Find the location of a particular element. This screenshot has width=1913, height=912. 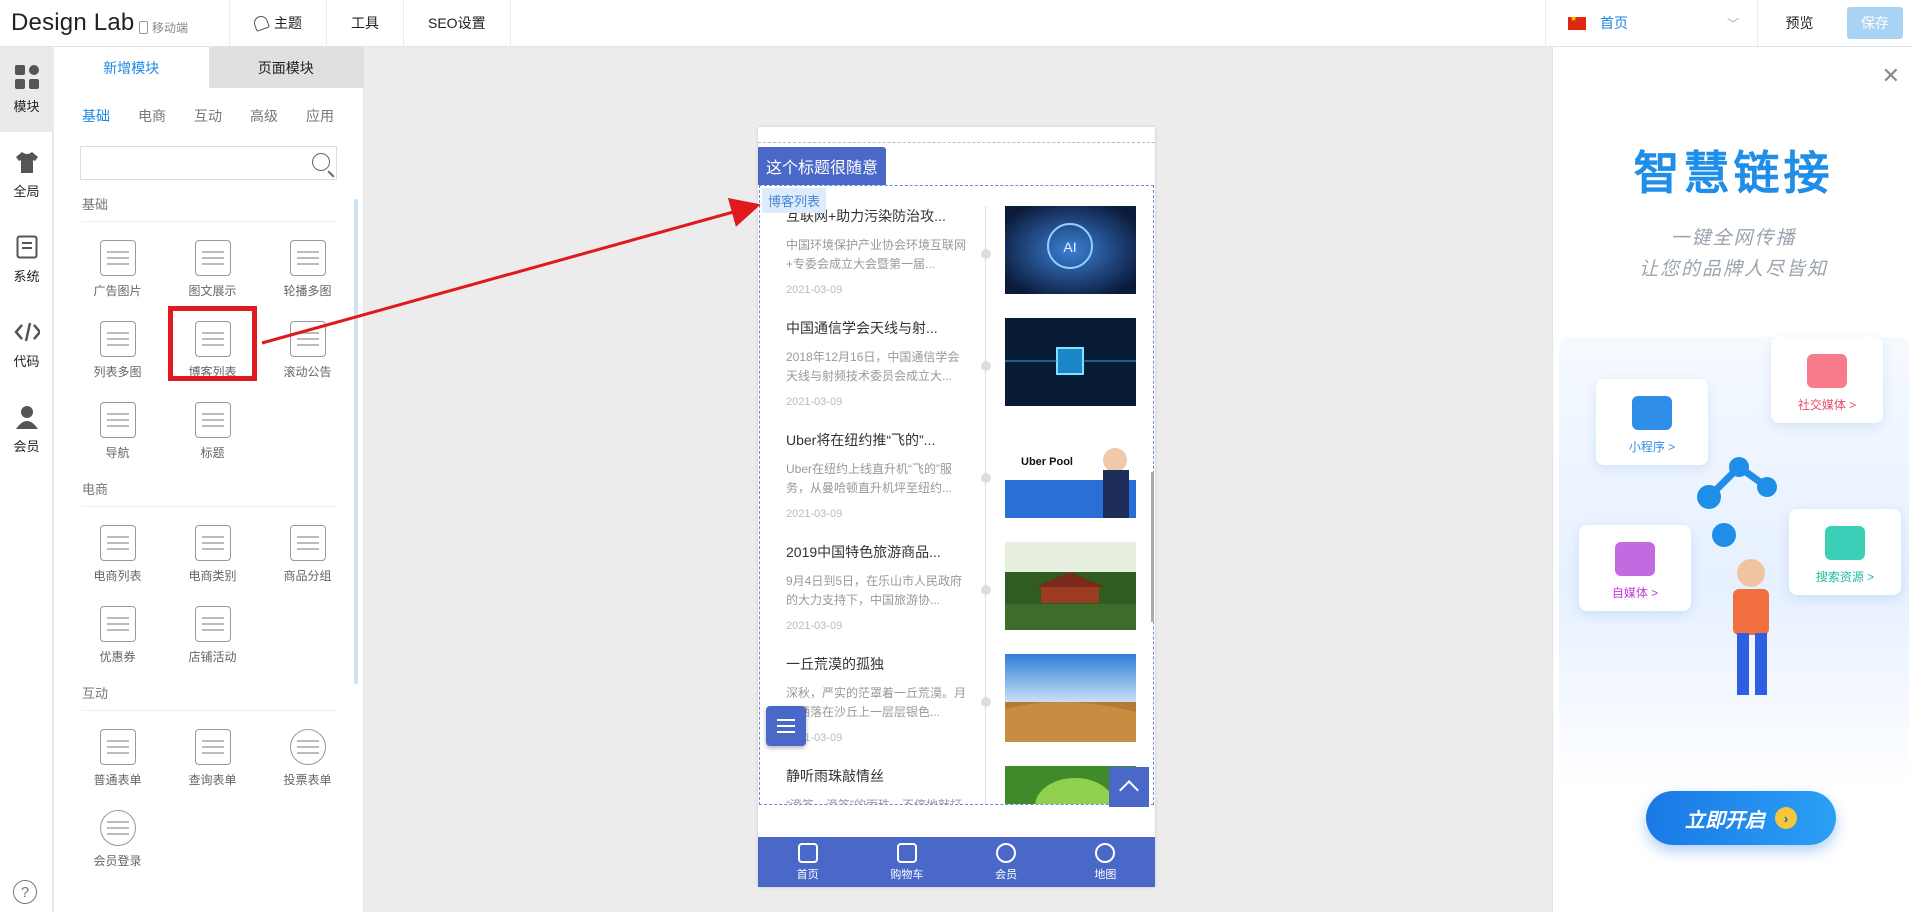

flag-icon is located at coordinates (1577, 22).